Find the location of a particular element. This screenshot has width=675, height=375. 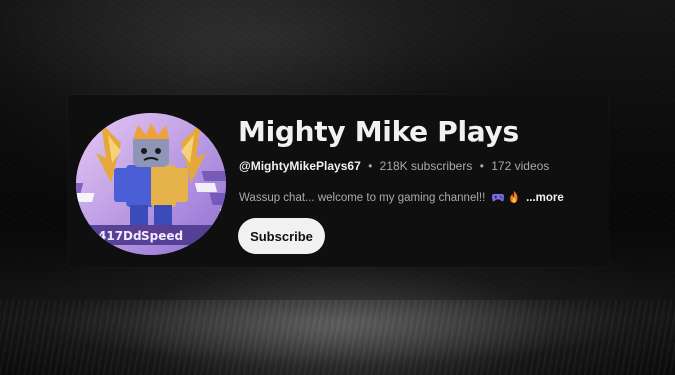

avatar-artwork: 417Dd Speed is located at coordinates (151, 184).